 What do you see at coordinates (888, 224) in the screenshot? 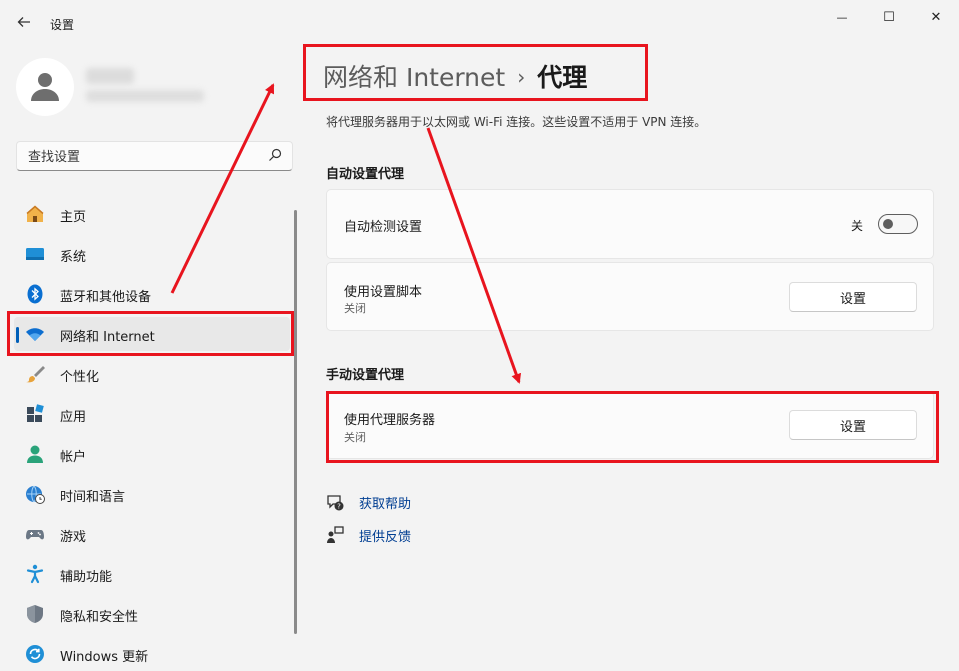
I see `toggle-knob` at bounding box center [888, 224].